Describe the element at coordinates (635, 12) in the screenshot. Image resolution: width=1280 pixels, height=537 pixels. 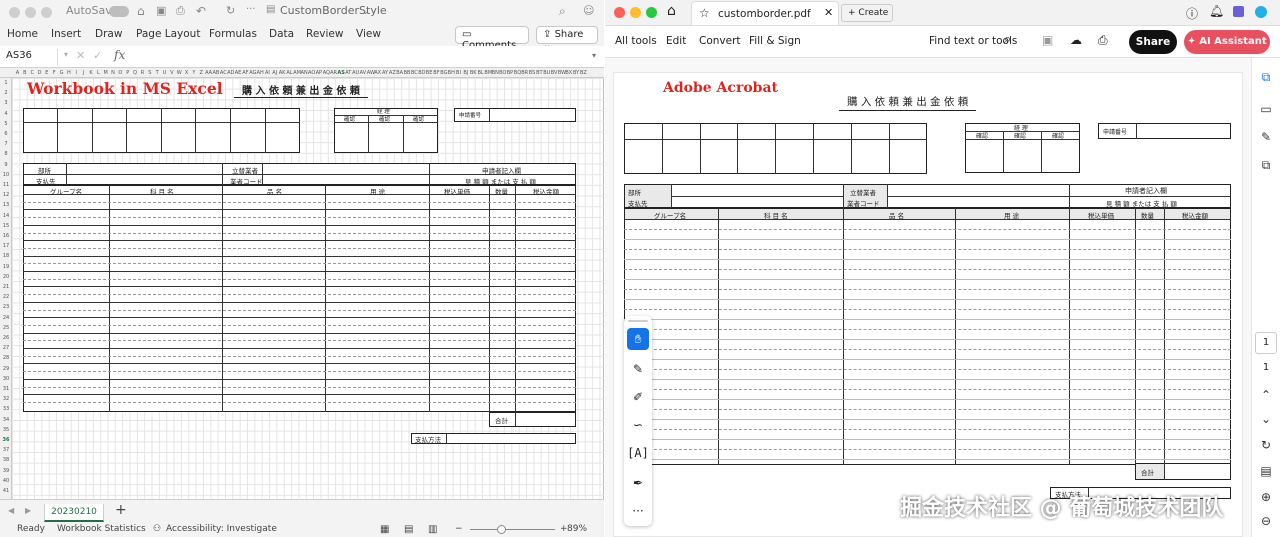
I see `minimize-window-button` at that location.